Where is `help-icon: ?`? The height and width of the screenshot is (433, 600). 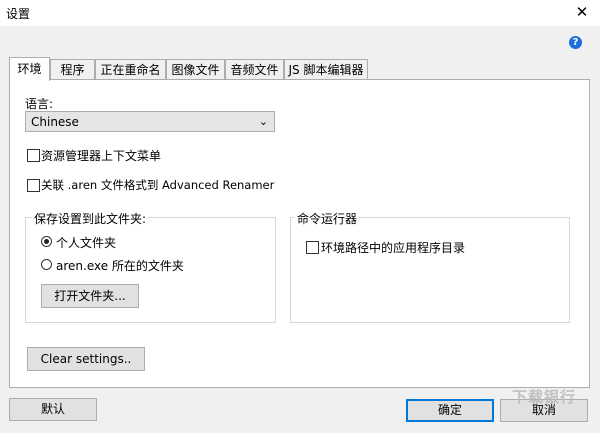
help-icon: ? is located at coordinates (575, 42).